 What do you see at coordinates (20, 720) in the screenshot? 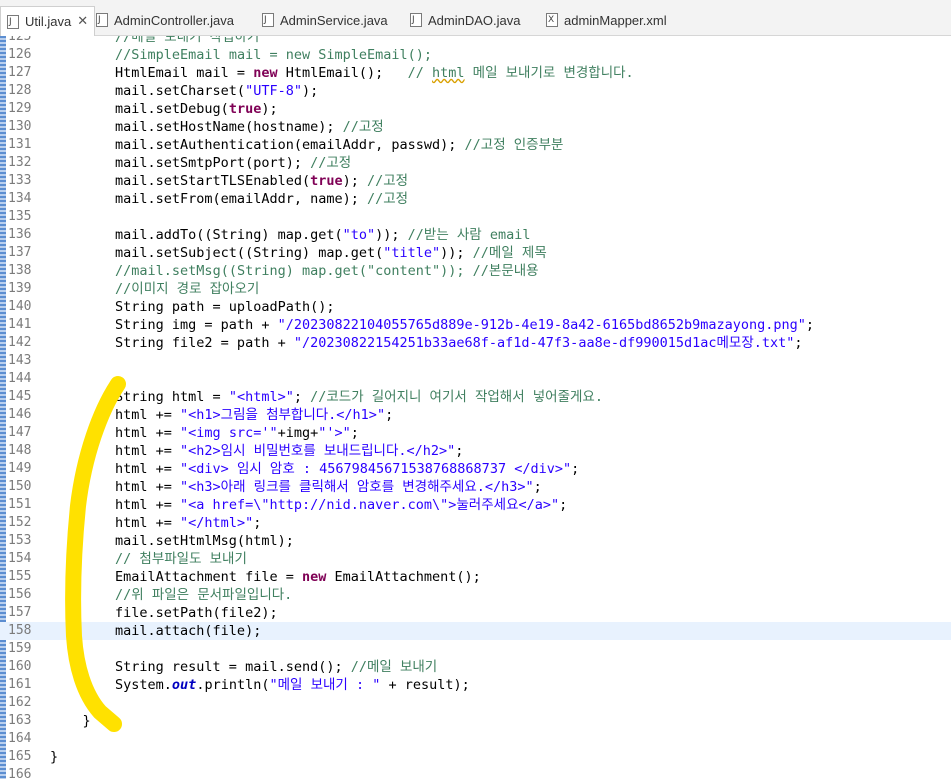
I see `line-number: 163` at bounding box center [20, 720].